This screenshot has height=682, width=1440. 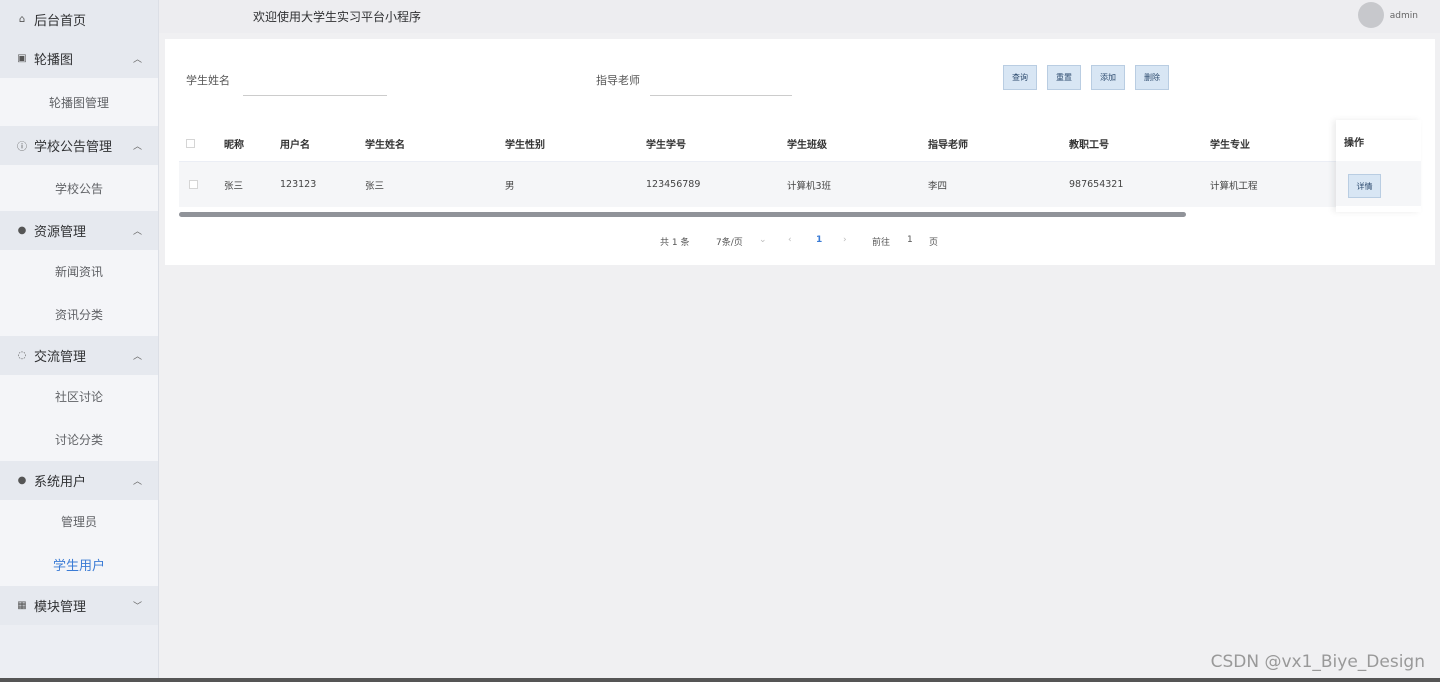 I want to click on cell-student-id: 123456789, so click(x=673, y=184).